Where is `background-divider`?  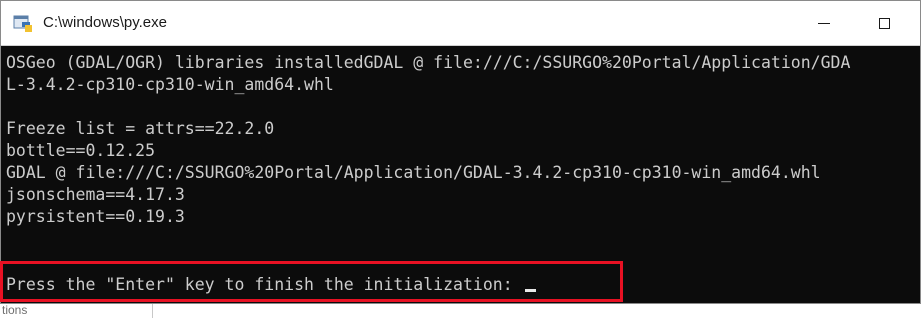 background-divider is located at coordinates (152, 311).